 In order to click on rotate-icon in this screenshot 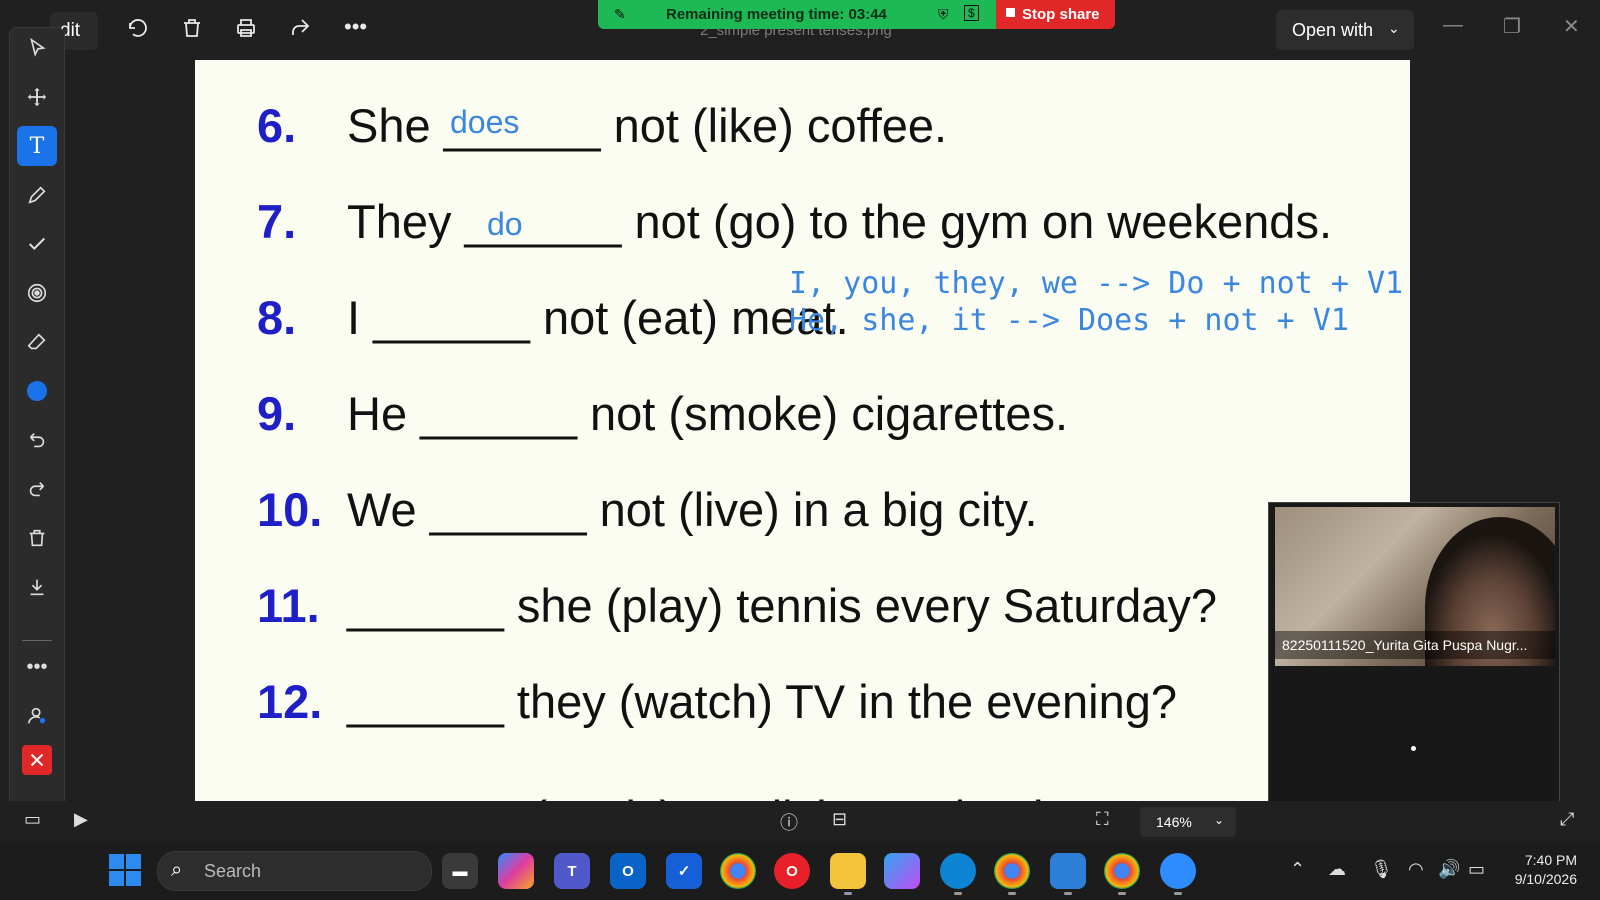, I will do `click(140, 30)`.